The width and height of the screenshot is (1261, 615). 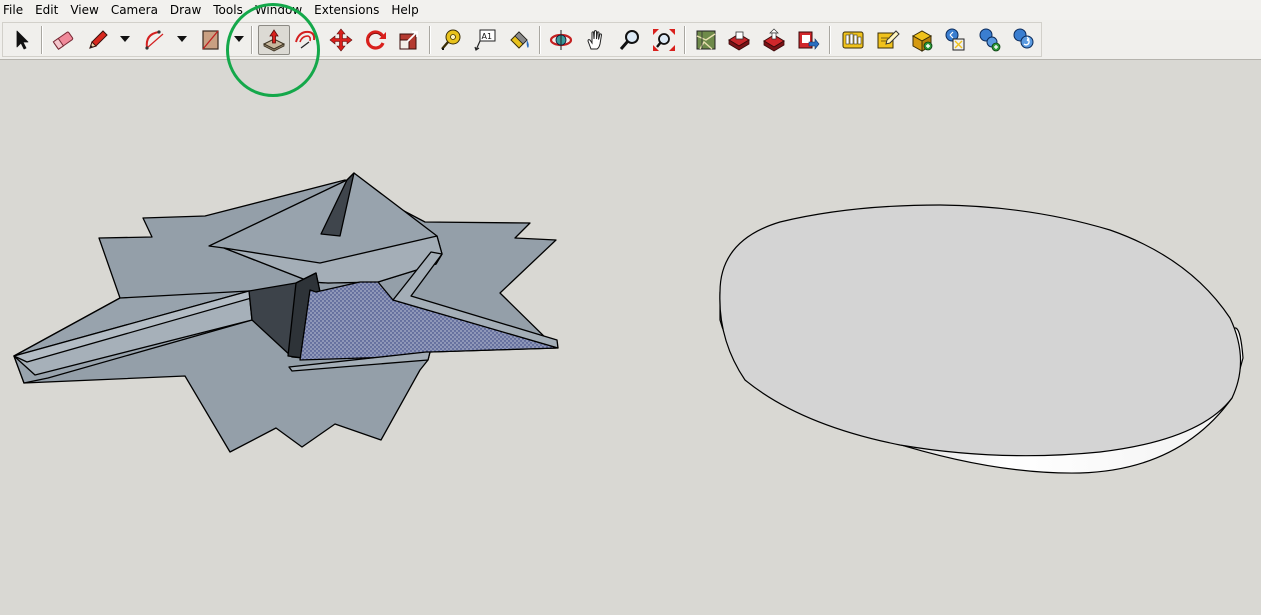 I want to click on 3d-warehouse-icon, so click(x=739, y=41).